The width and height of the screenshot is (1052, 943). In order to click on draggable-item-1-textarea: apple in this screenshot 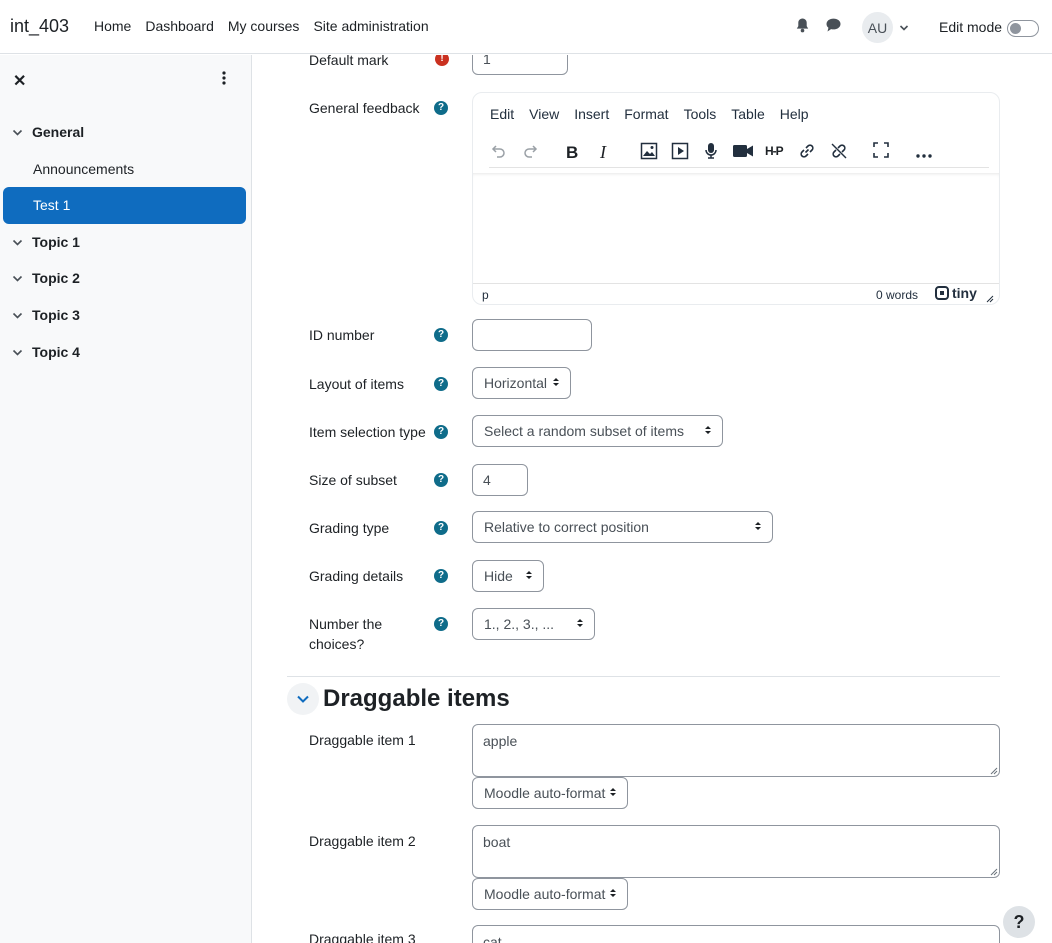, I will do `click(736, 750)`.